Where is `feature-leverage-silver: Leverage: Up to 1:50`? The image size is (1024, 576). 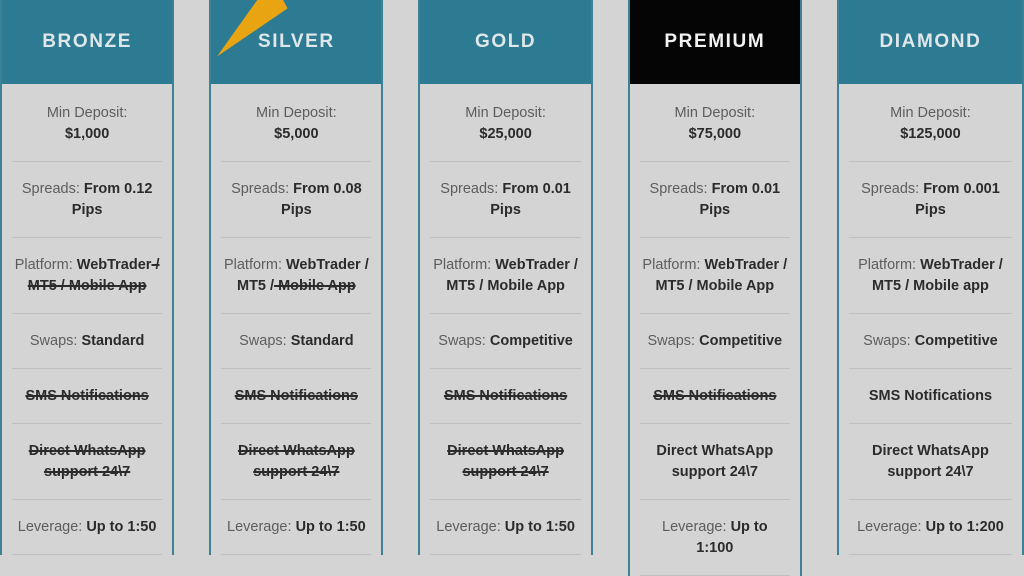
feature-leverage-silver: Leverage: Up to 1:50 is located at coordinates (296, 528).